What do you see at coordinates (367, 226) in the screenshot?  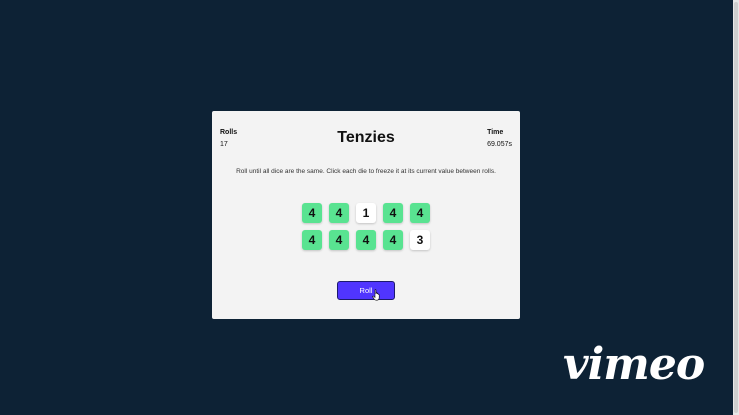 I see `dice-grid: 4 4 1 4 4 4 4 4 4 3` at bounding box center [367, 226].